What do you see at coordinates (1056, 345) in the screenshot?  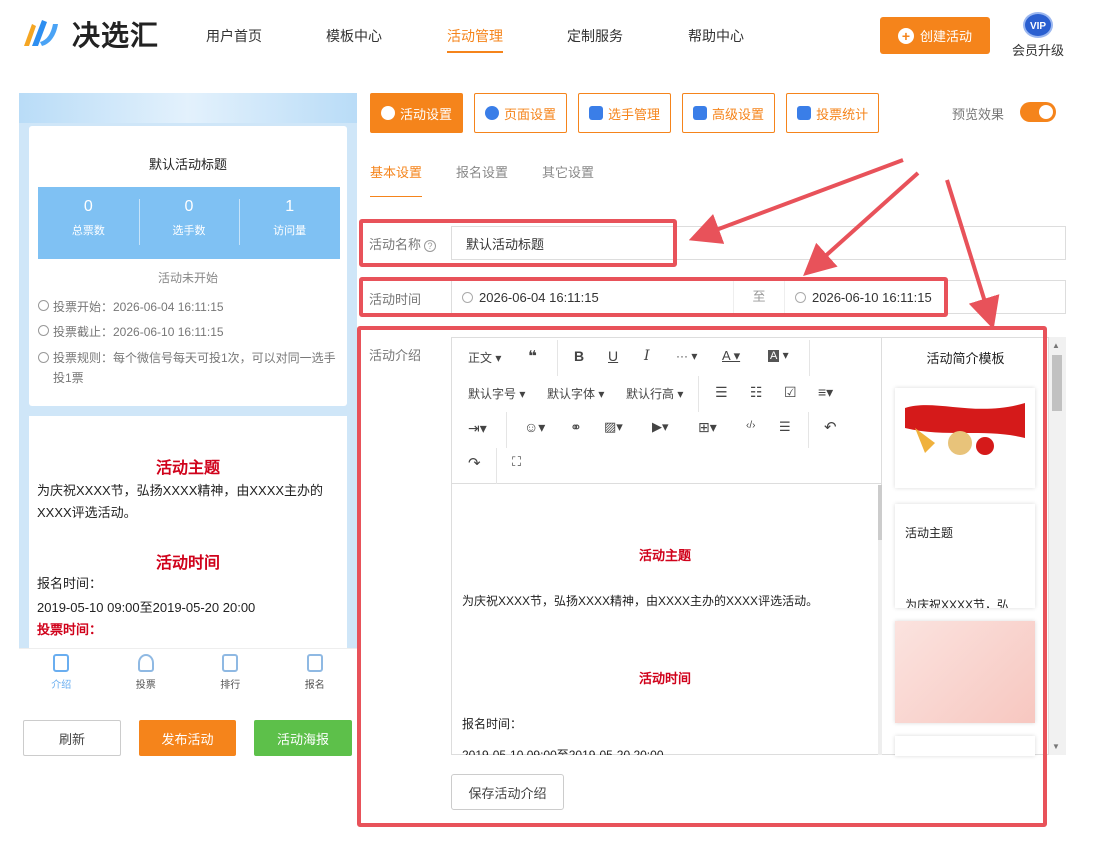 I see `scroll-up-icon: ▲` at bounding box center [1056, 345].